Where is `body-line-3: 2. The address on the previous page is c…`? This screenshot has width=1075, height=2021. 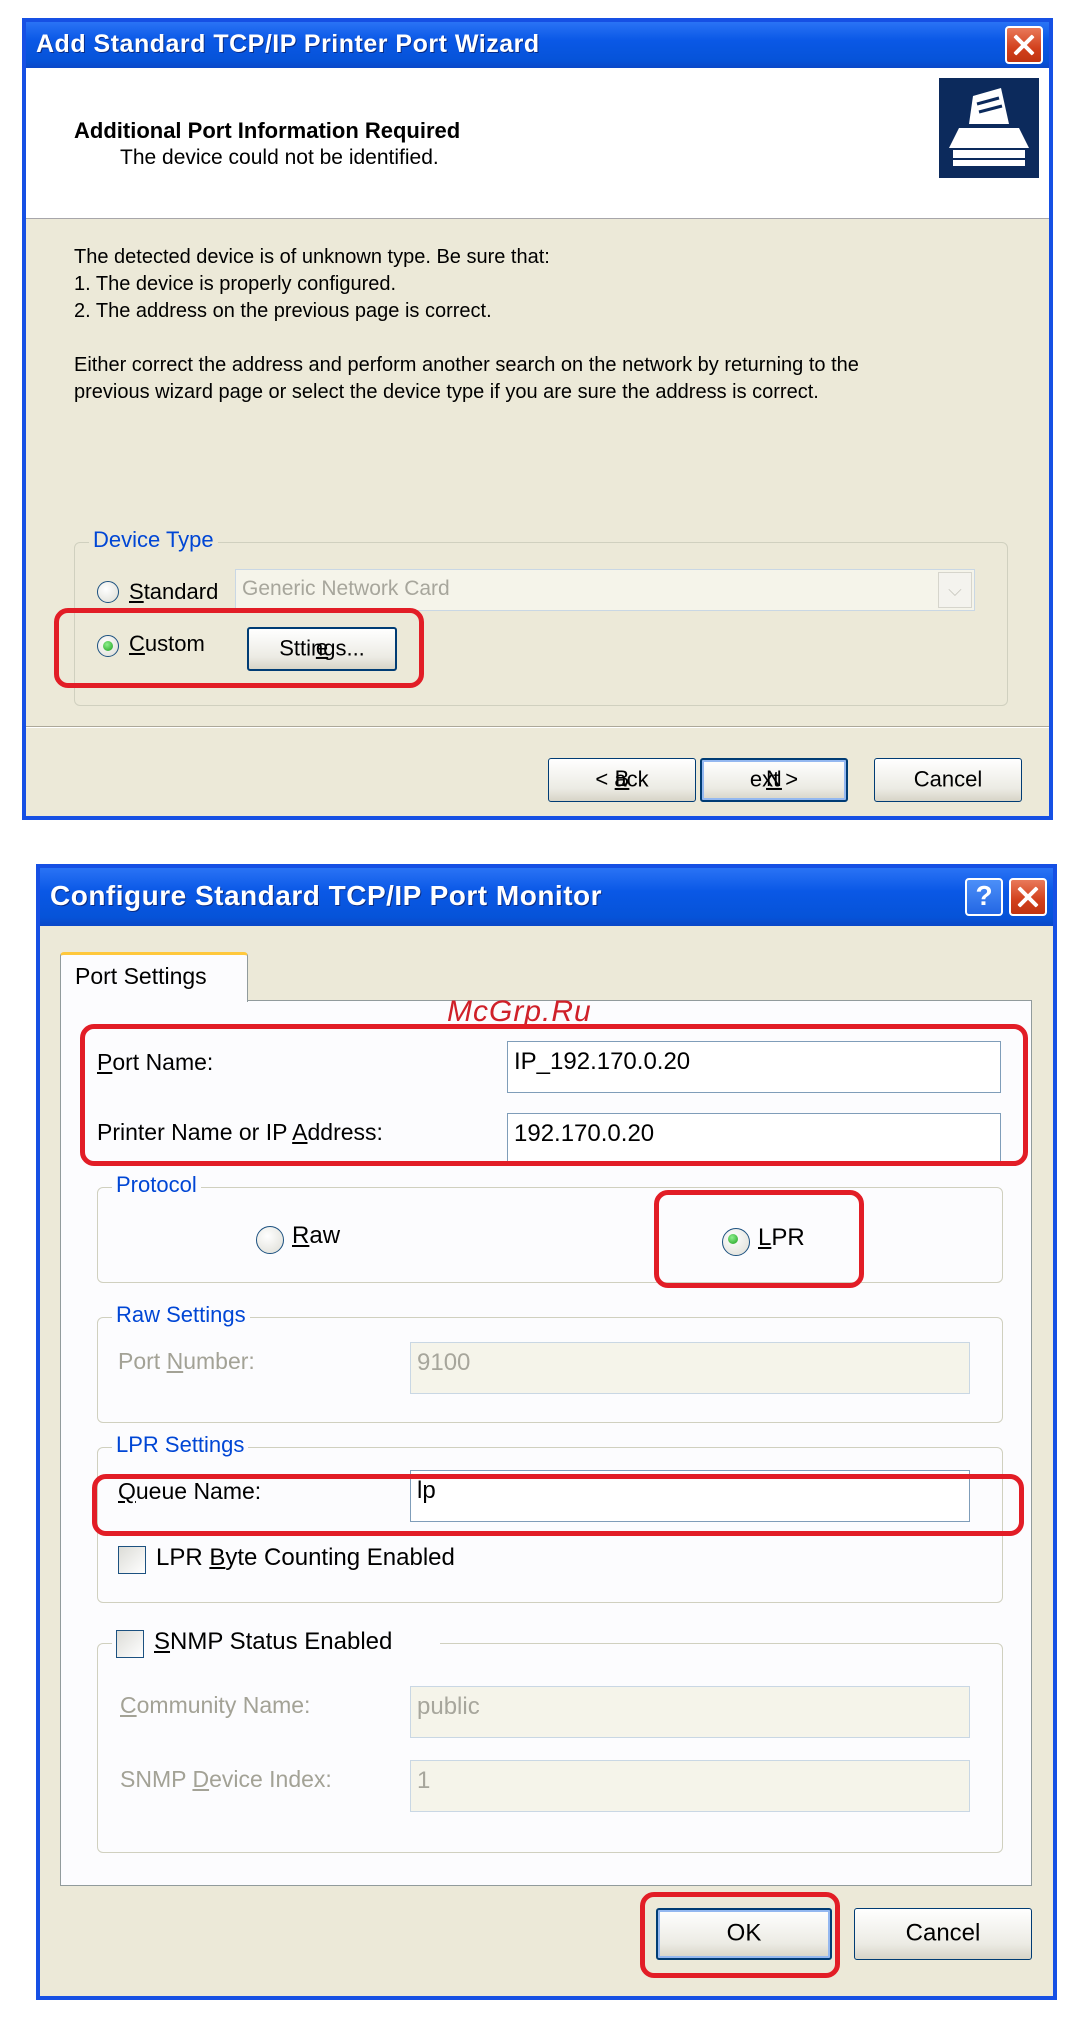 body-line-3: 2. The address on the previous page is c… is located at coordinates (283, 311).